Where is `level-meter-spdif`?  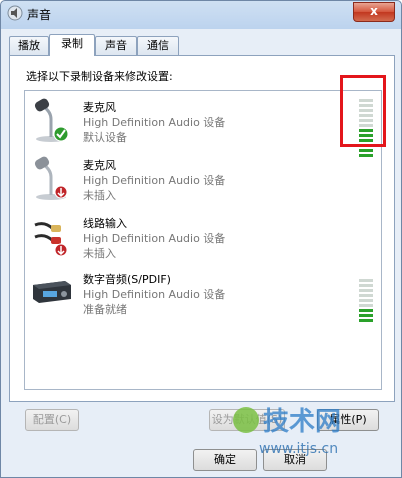
level-meter-spdif is located at coordinates (366, 301).